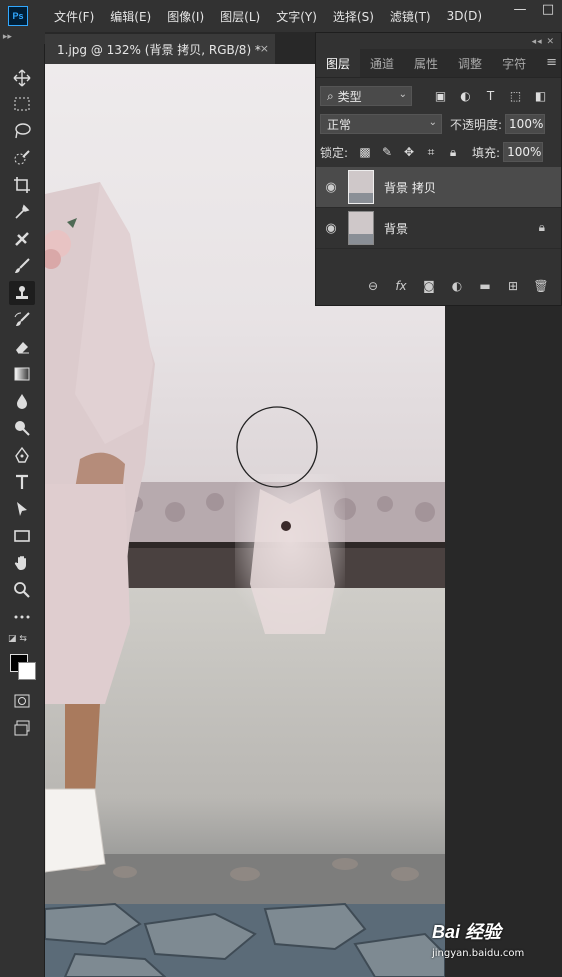 The width and height of the screenshot is (562, 977). I want to click on blur-icon, so click(22, 401).